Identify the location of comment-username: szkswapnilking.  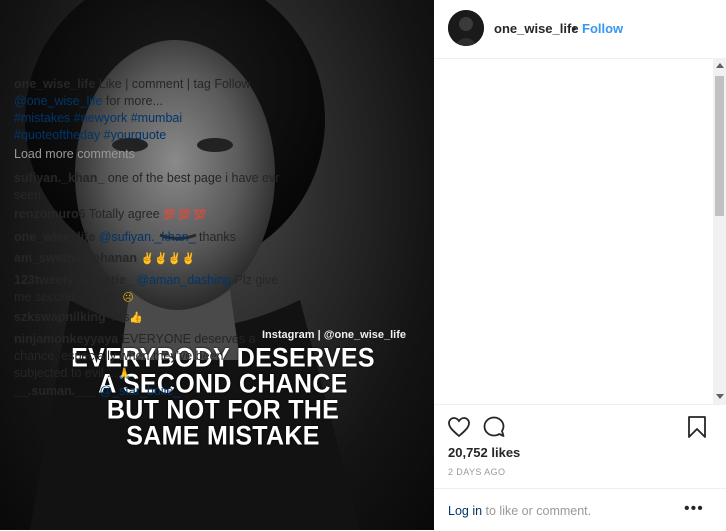
(60, 317).